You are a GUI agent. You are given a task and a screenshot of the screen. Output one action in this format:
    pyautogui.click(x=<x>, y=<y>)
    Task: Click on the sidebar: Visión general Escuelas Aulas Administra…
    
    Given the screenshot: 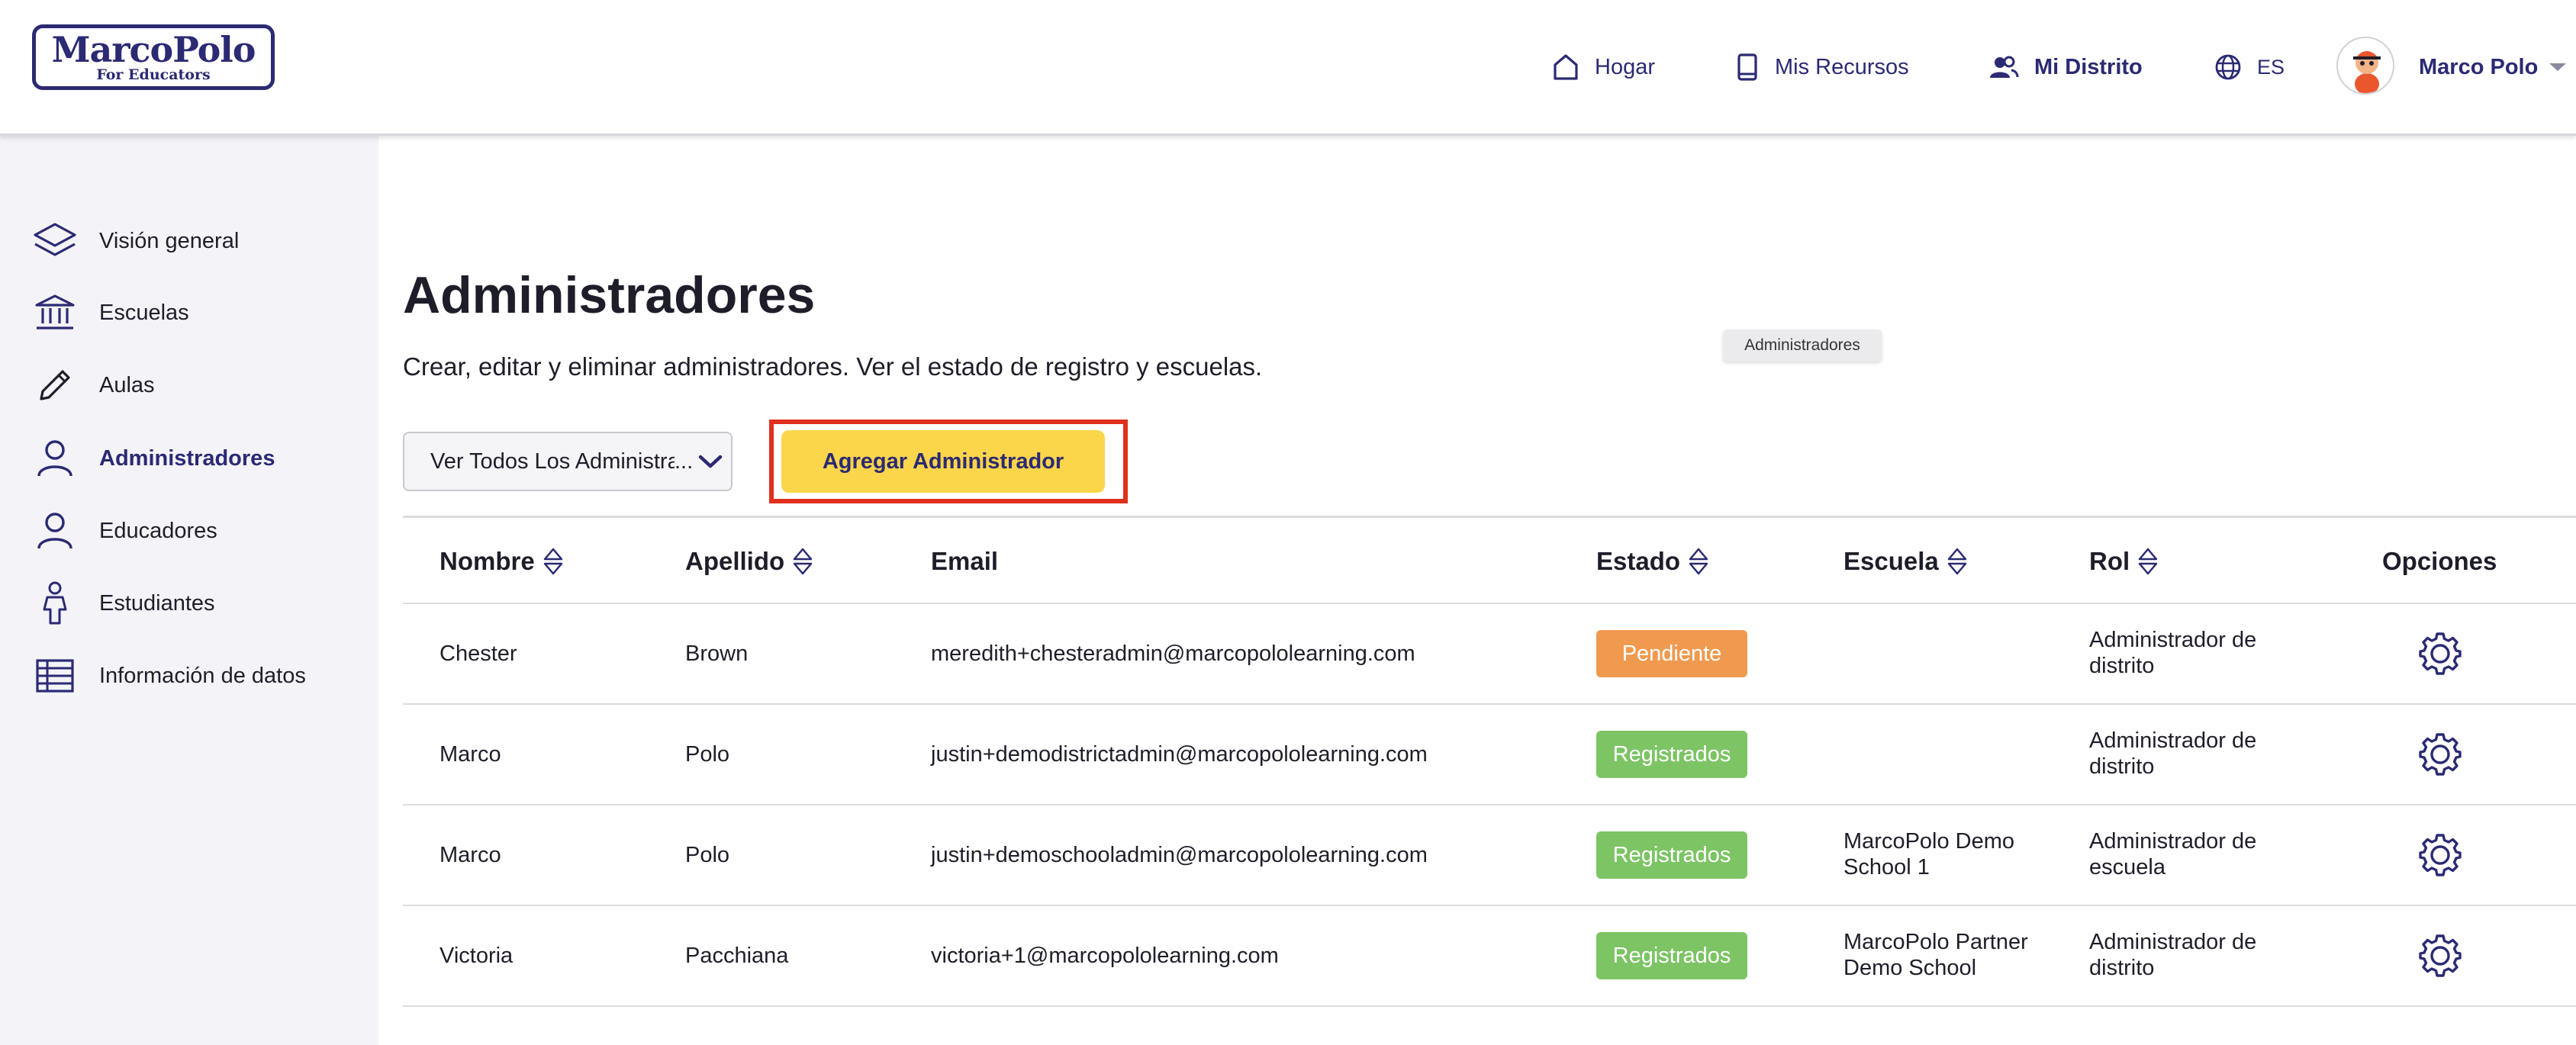 What is the action you would take?
    pyautogui.click(x=189, y=590)
    